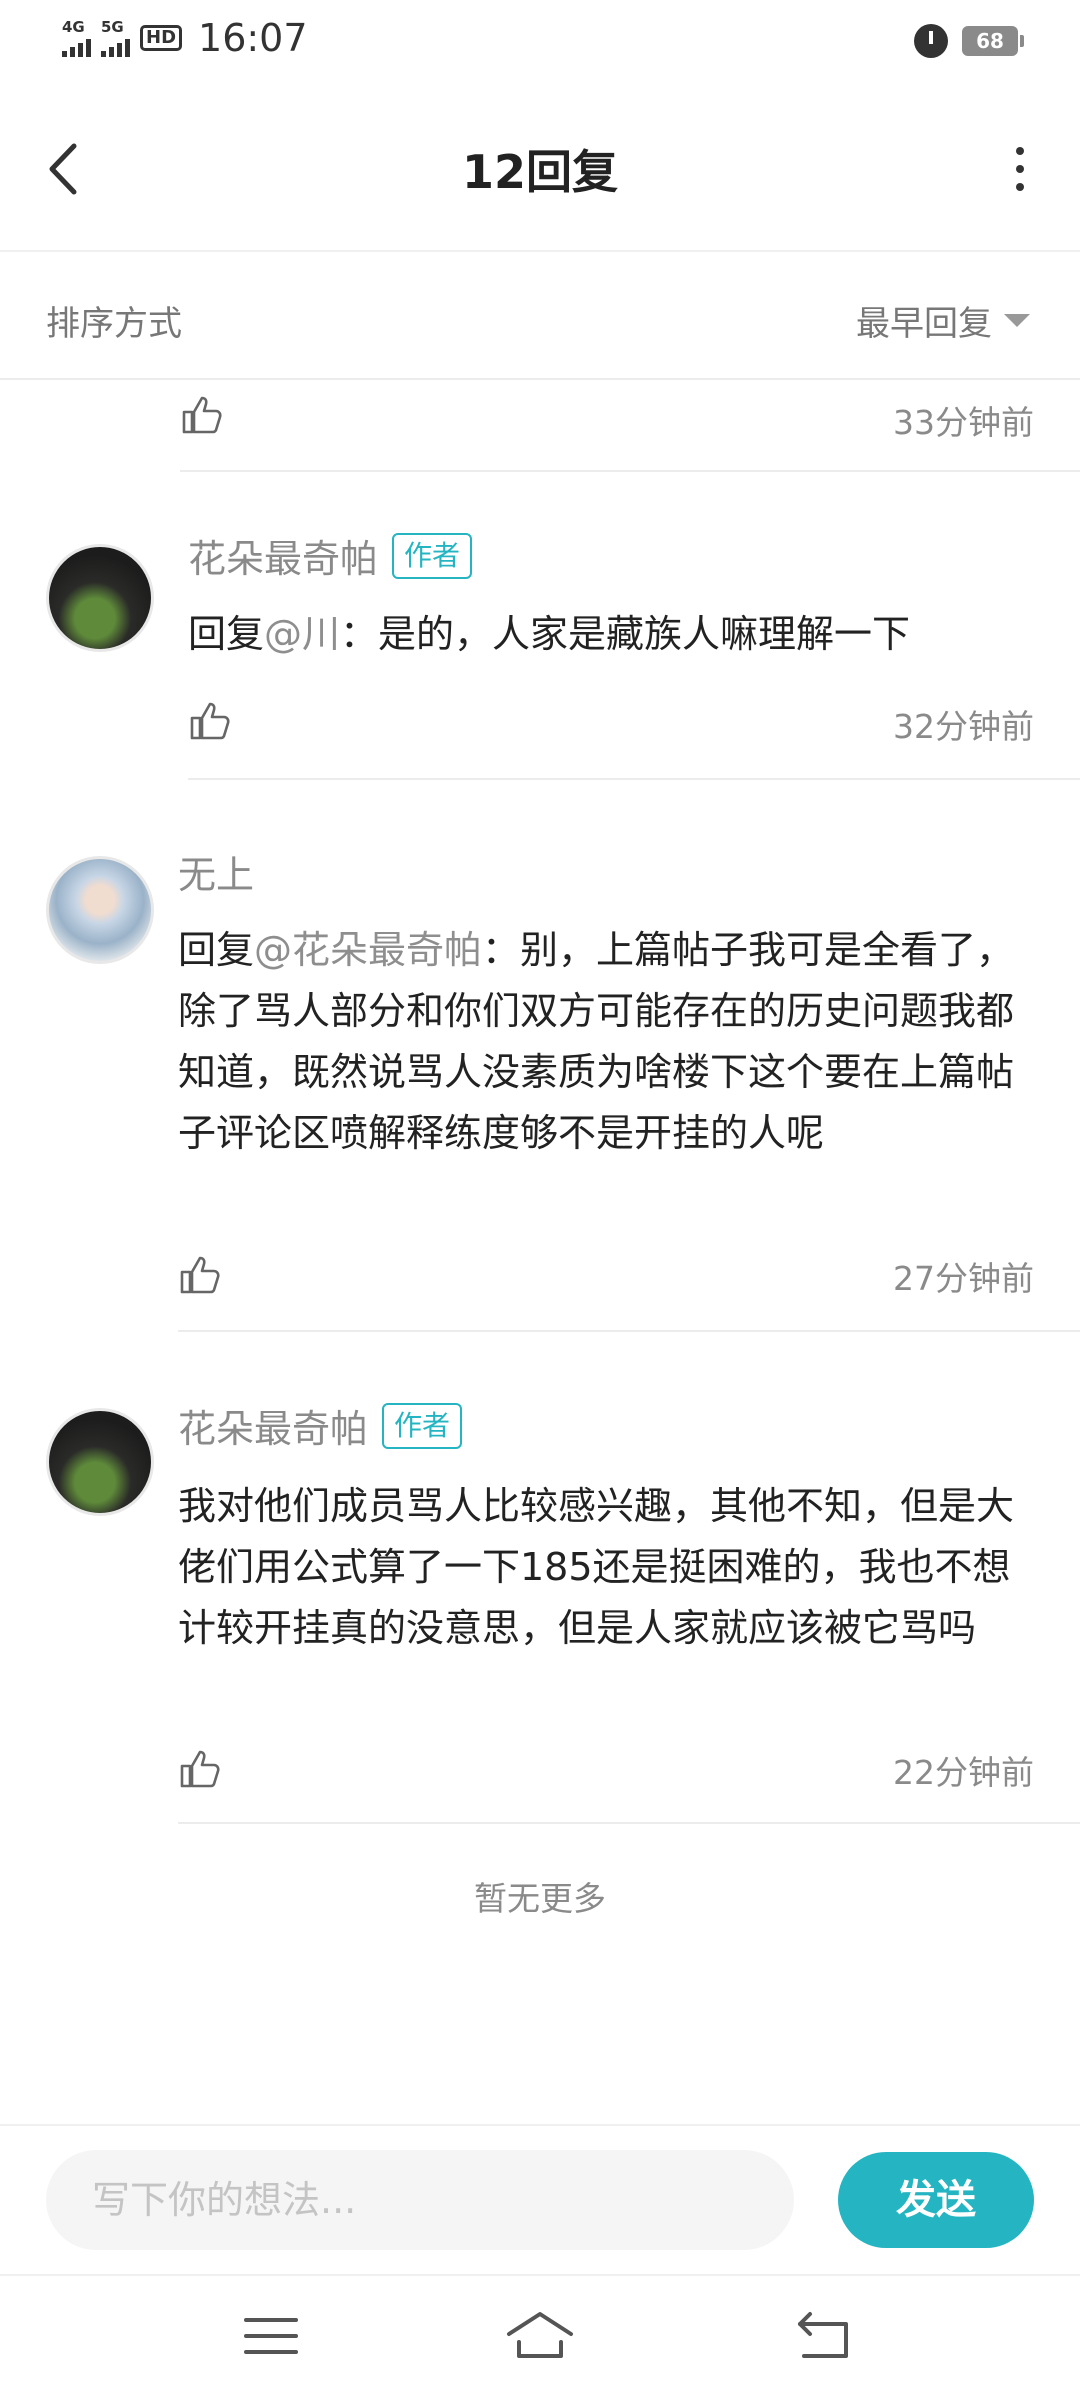 The height and width of the screenshot is (2400, 1080). I want to click on mention-link: @花朵最奇帕, so click(368, 950).